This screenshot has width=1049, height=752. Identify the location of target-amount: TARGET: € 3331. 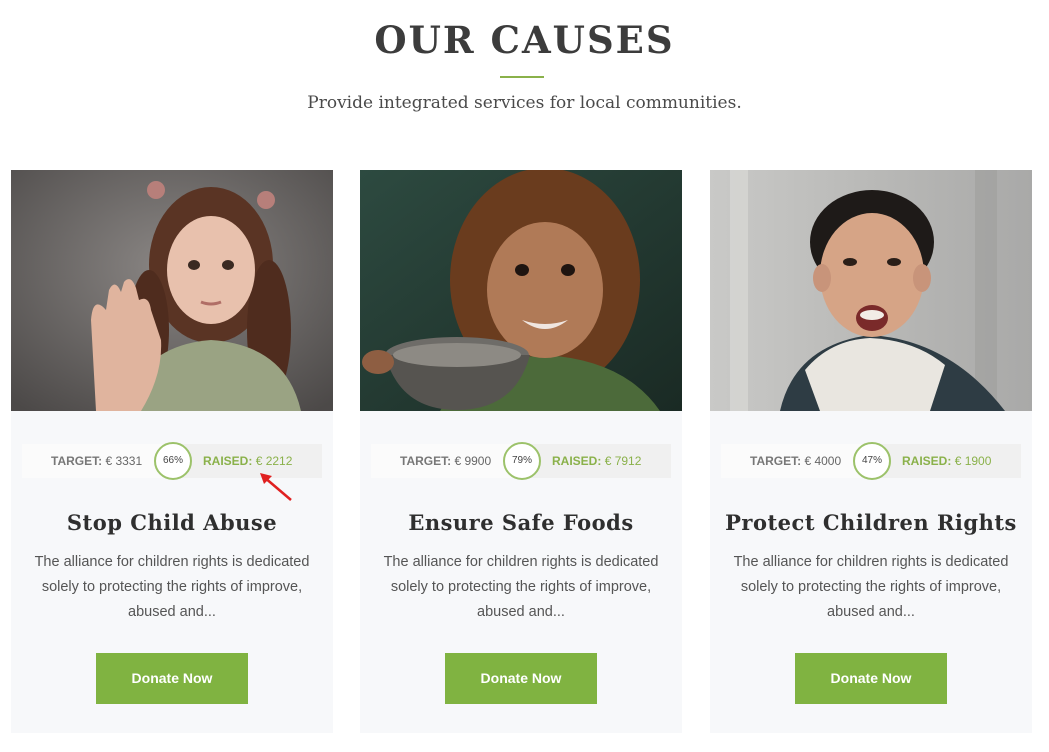
(97, 461).